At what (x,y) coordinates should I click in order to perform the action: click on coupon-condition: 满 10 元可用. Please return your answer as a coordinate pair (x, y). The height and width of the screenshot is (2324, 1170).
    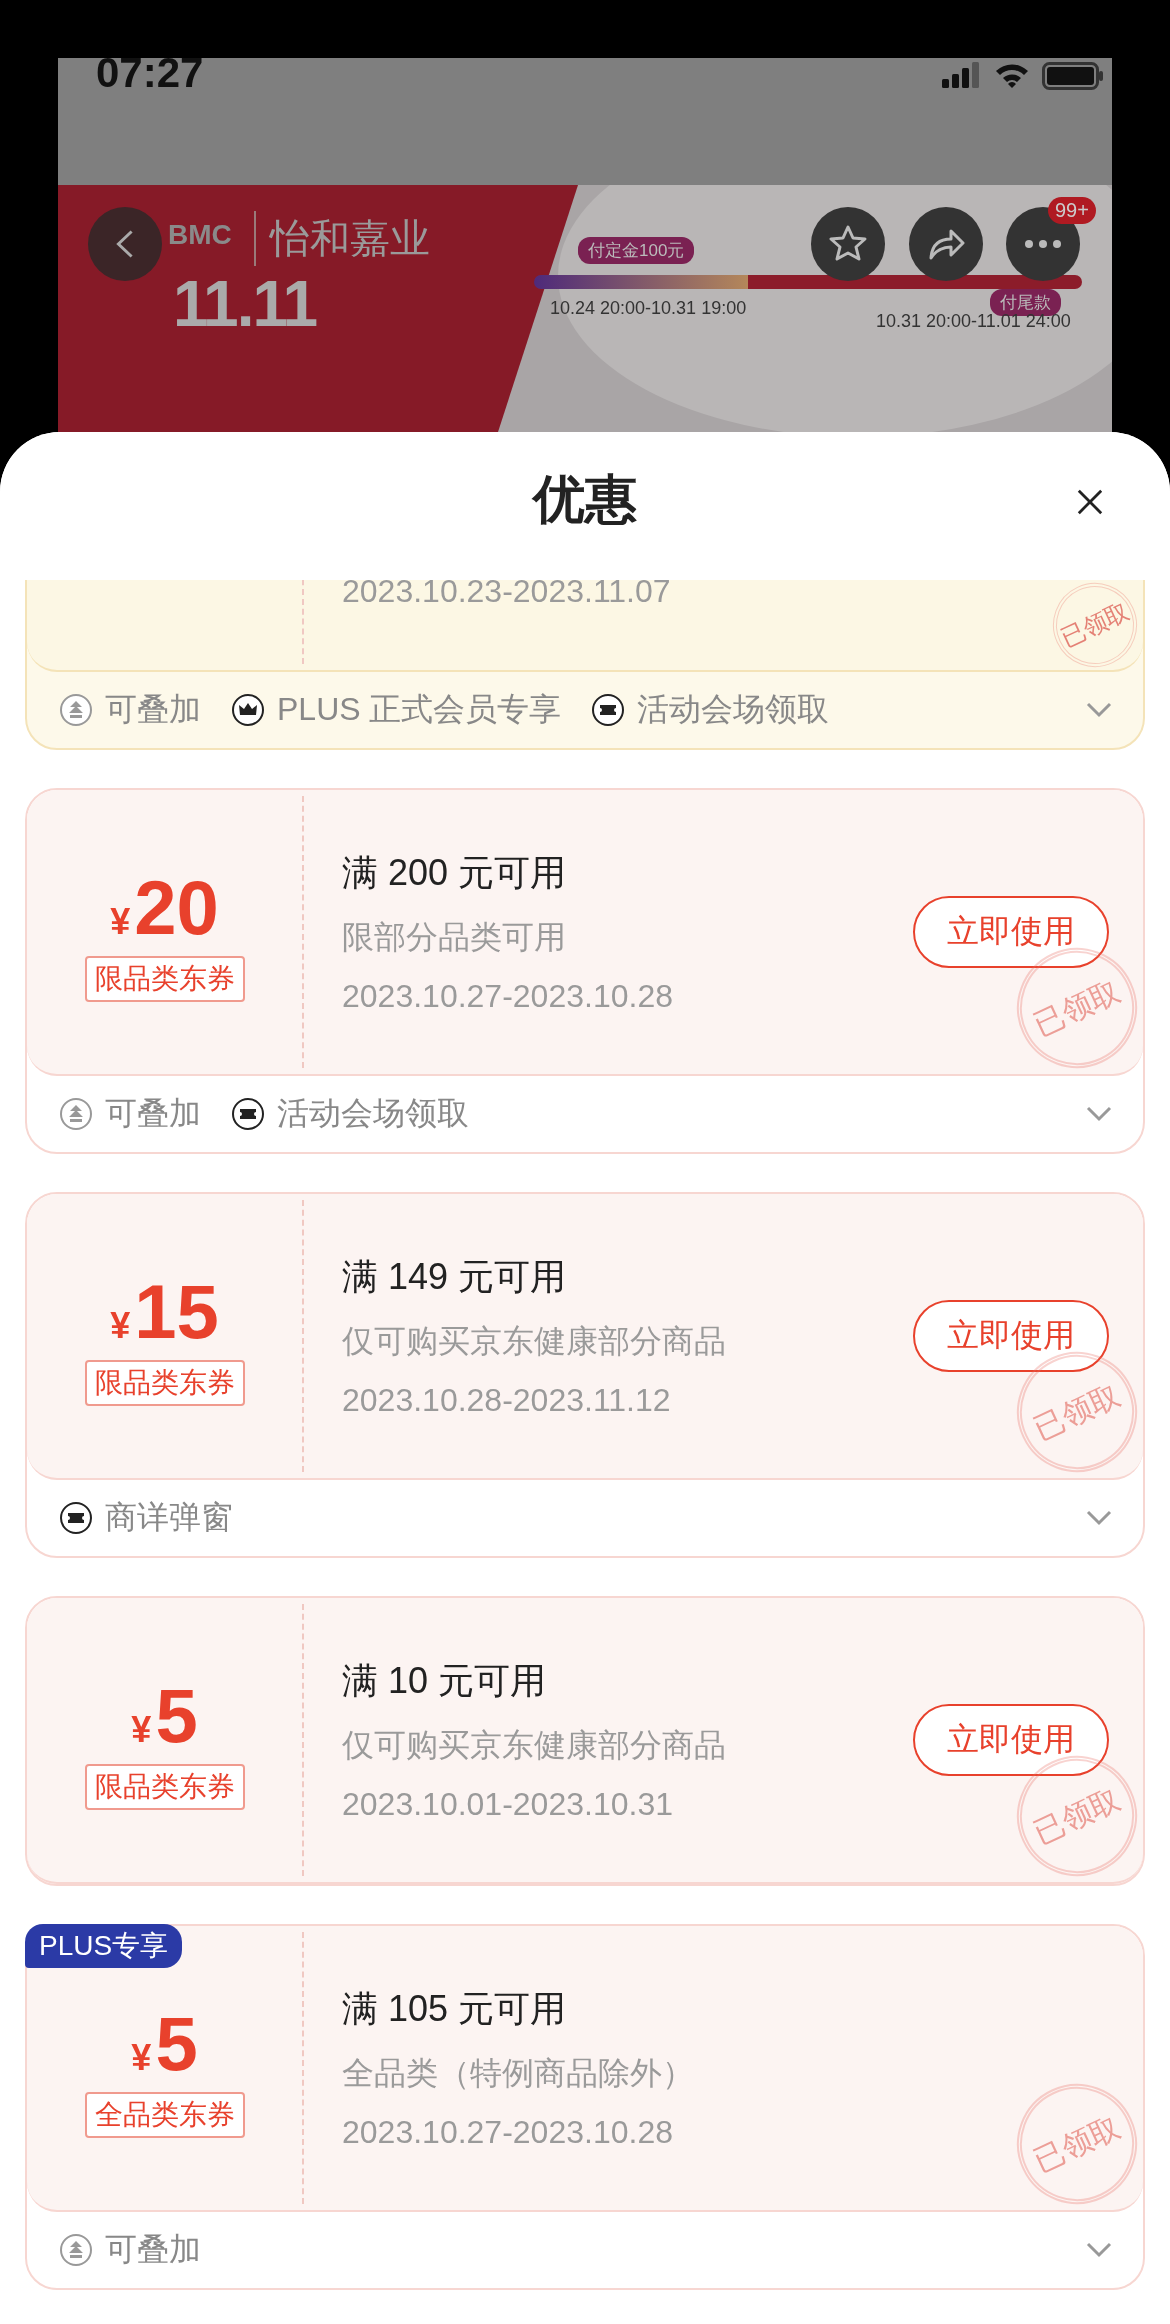
    Looking at the image, I should click on (444, 1681).